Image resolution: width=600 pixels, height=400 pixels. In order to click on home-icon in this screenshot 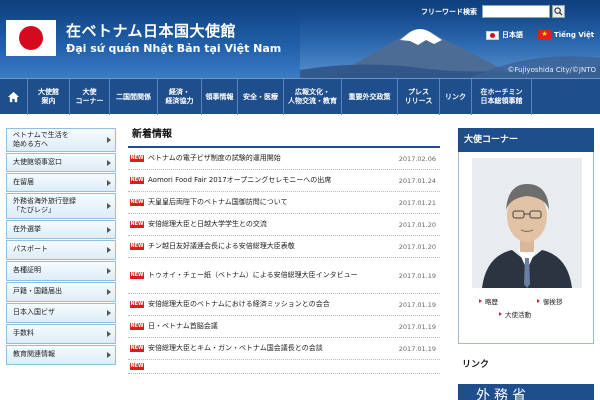, I will do `click(13, 97)`.